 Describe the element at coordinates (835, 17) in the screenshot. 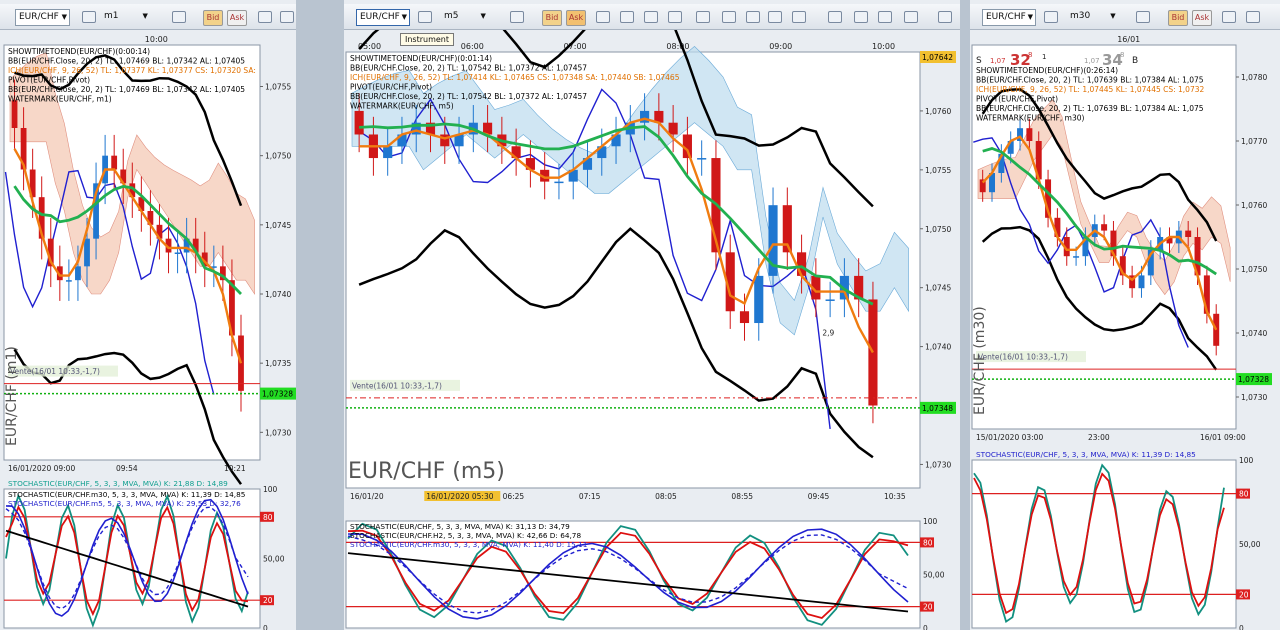

I see `image-icon` at that location.